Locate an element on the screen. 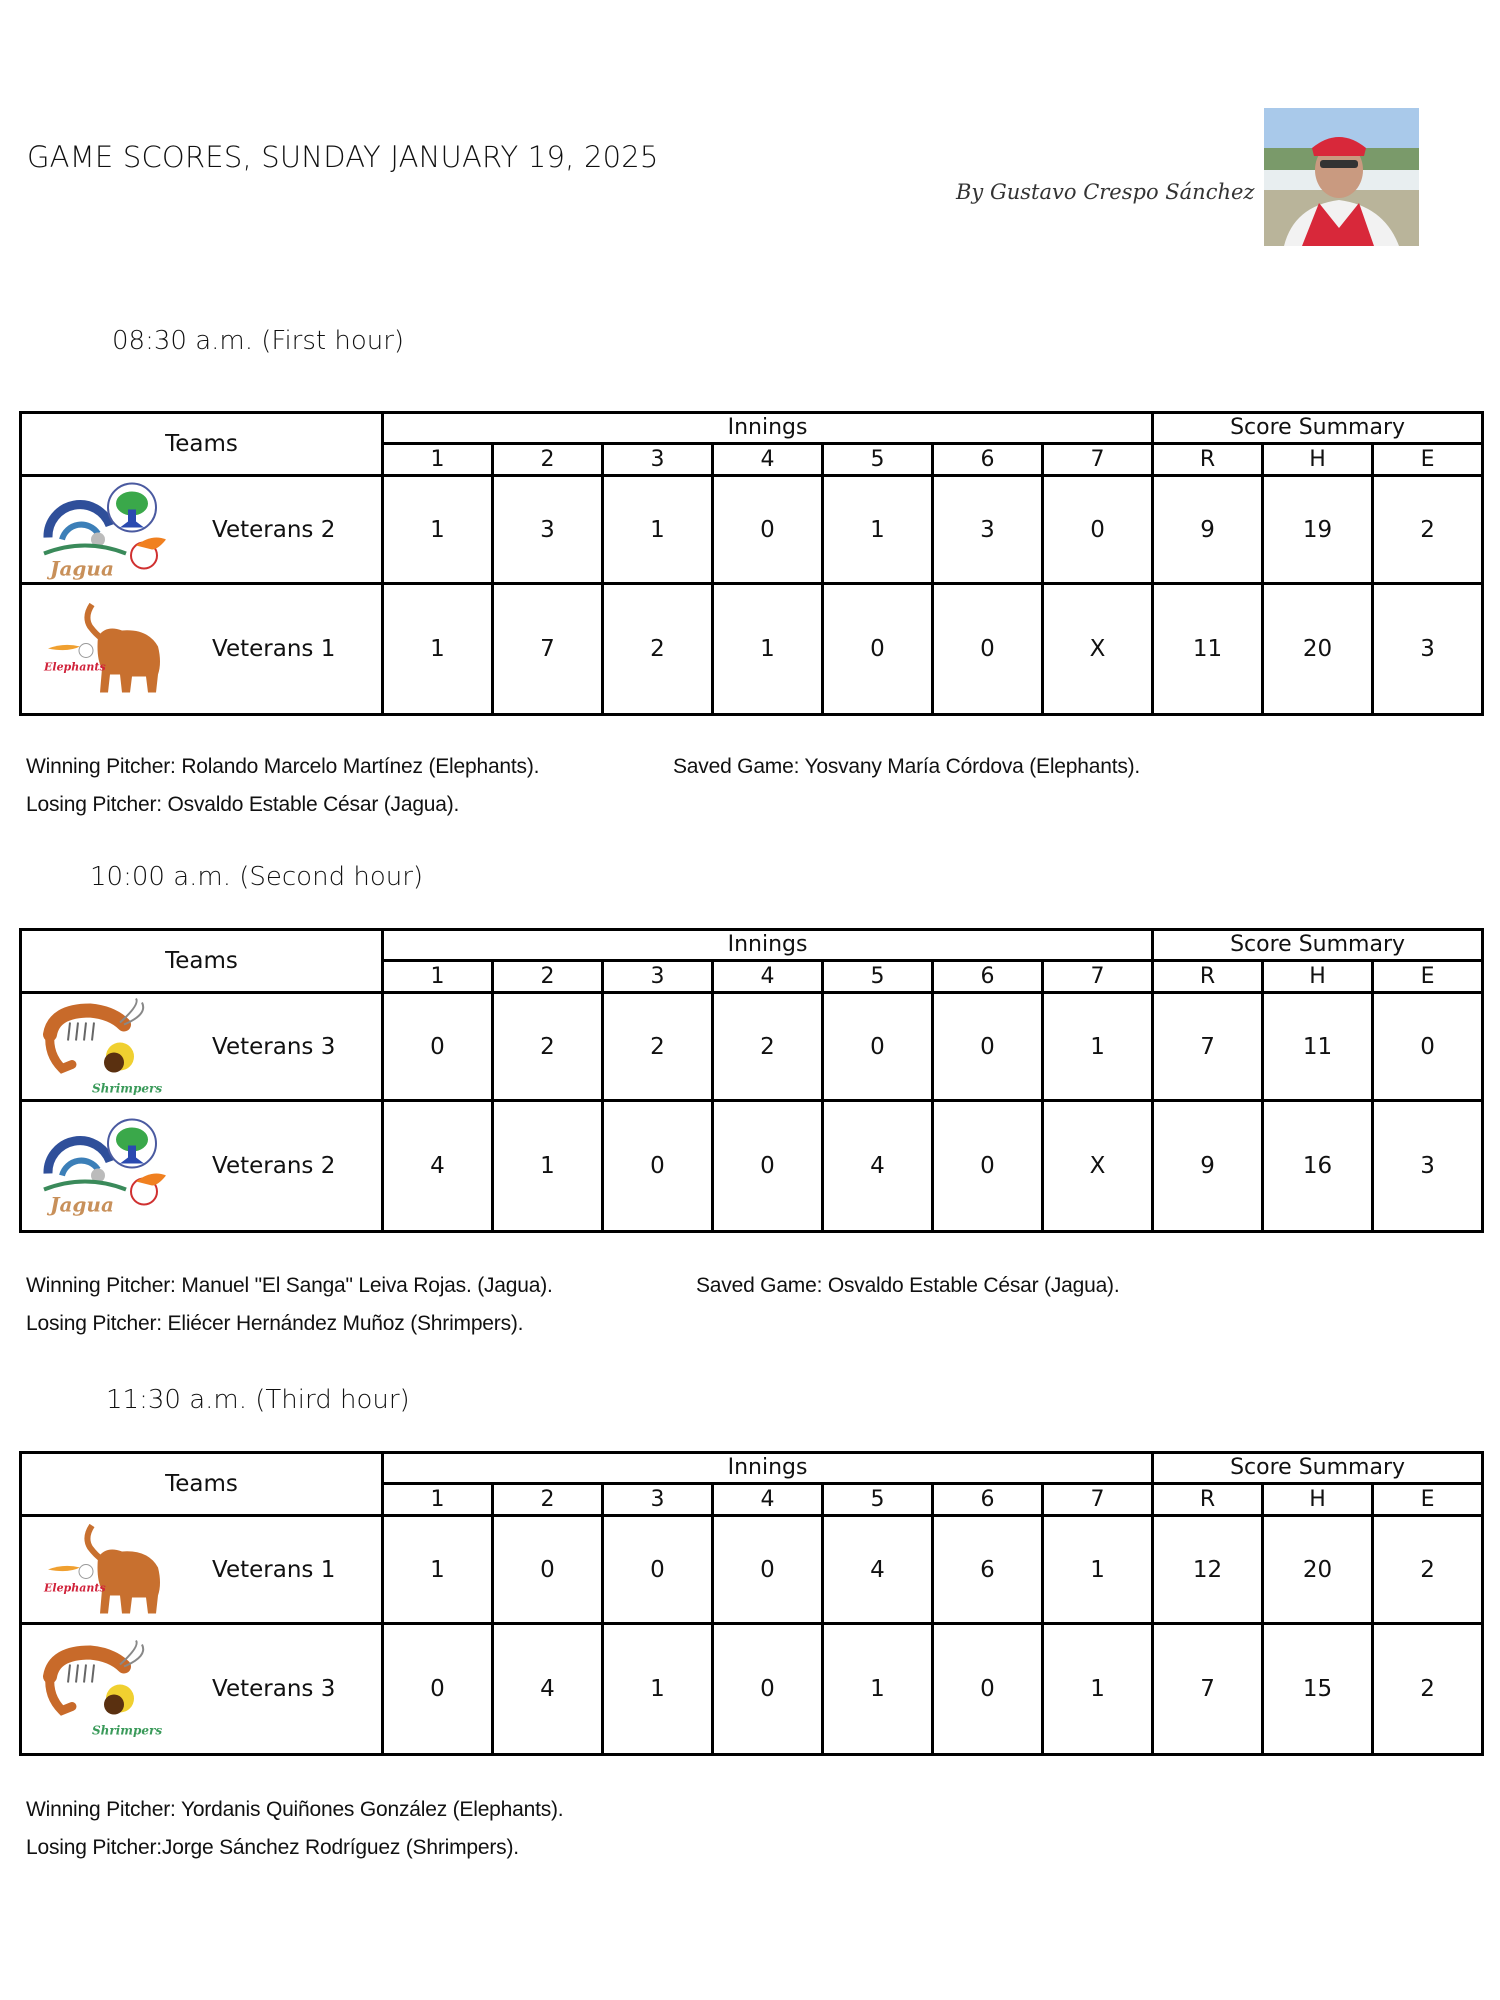 This screenshot has height=2000, width=1500. runs-value: 12 is located at coordinates (1208, 1569).